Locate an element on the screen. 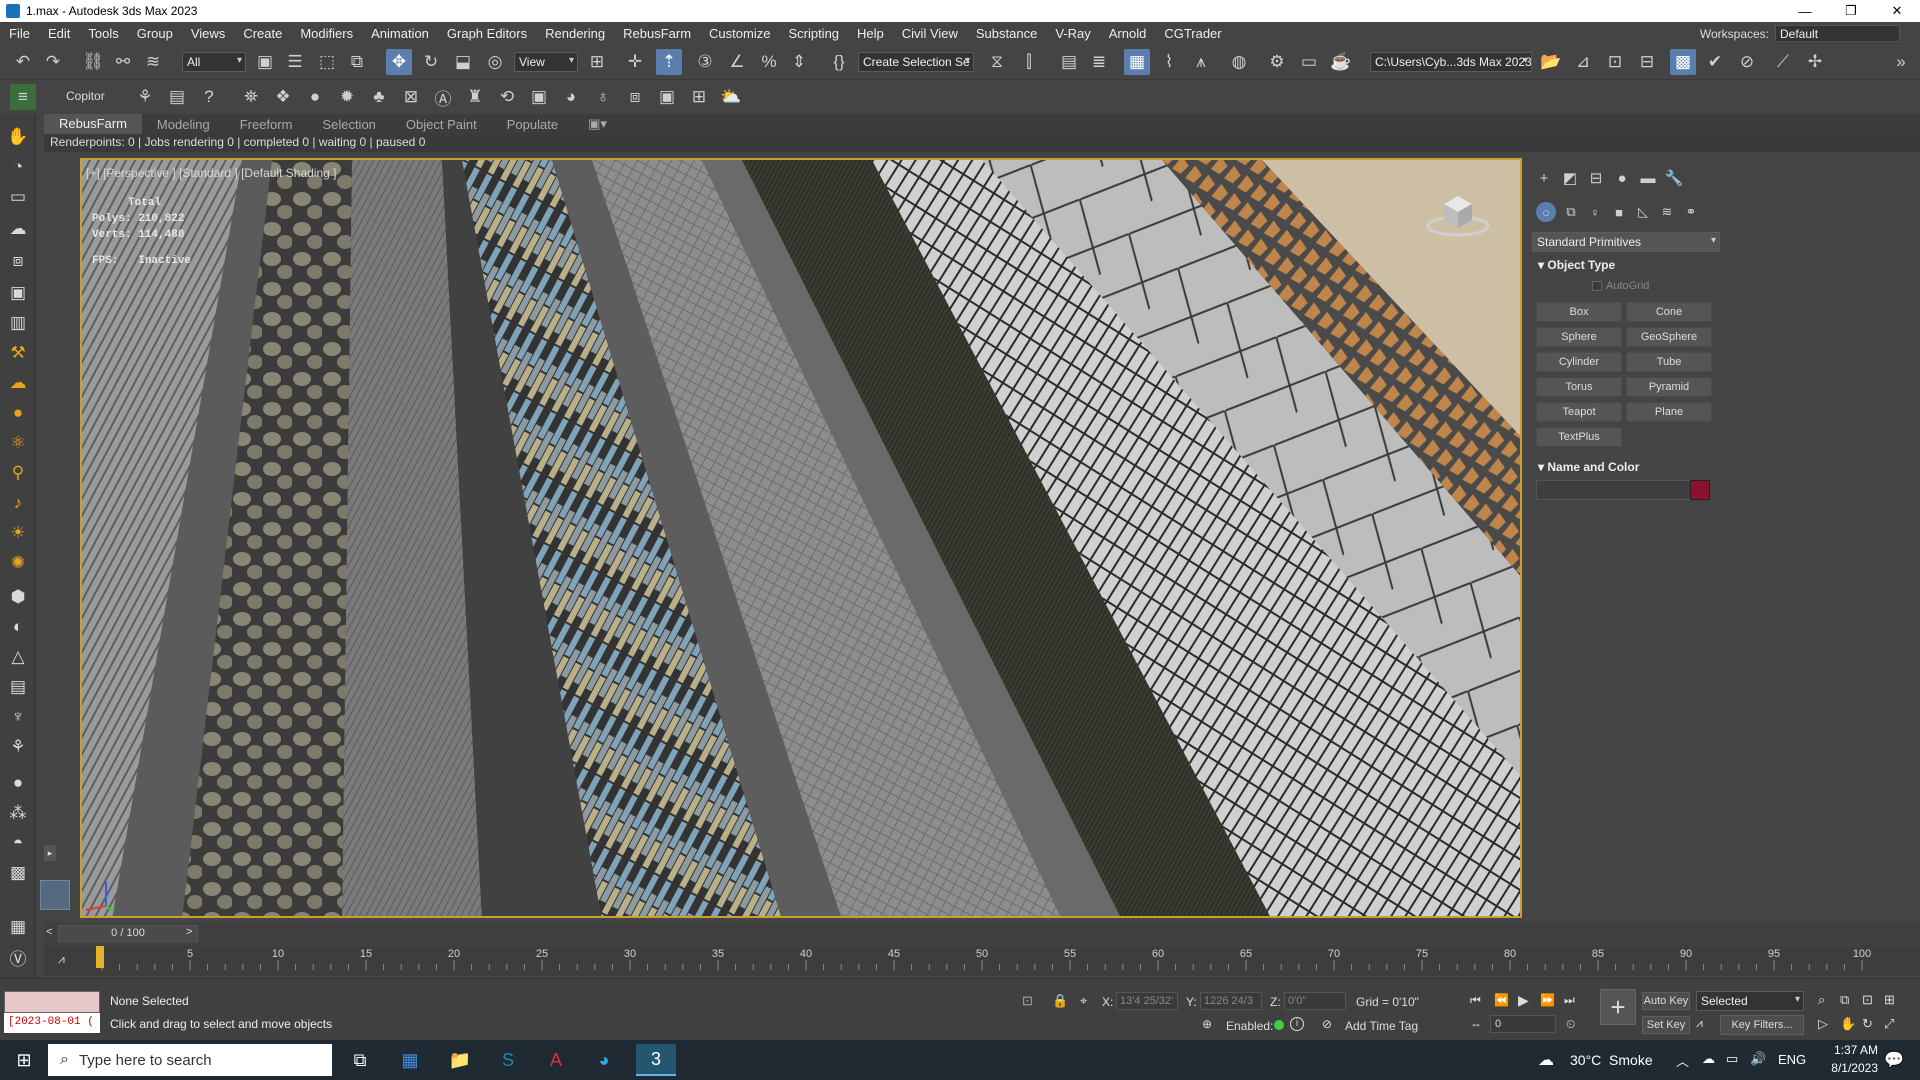 Image resolution: width=1920 pixels, height=1080 pixels. tab-rebusfarm: RebusFarm is located at coordinates (93, 124).